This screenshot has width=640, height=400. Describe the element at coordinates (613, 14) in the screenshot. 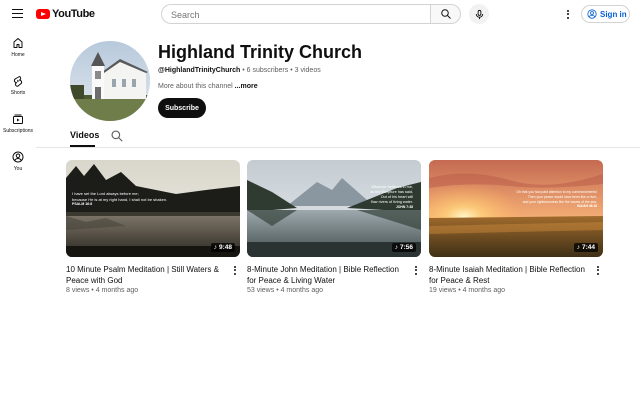

I see `sign-in-label: Sign in` at that location.